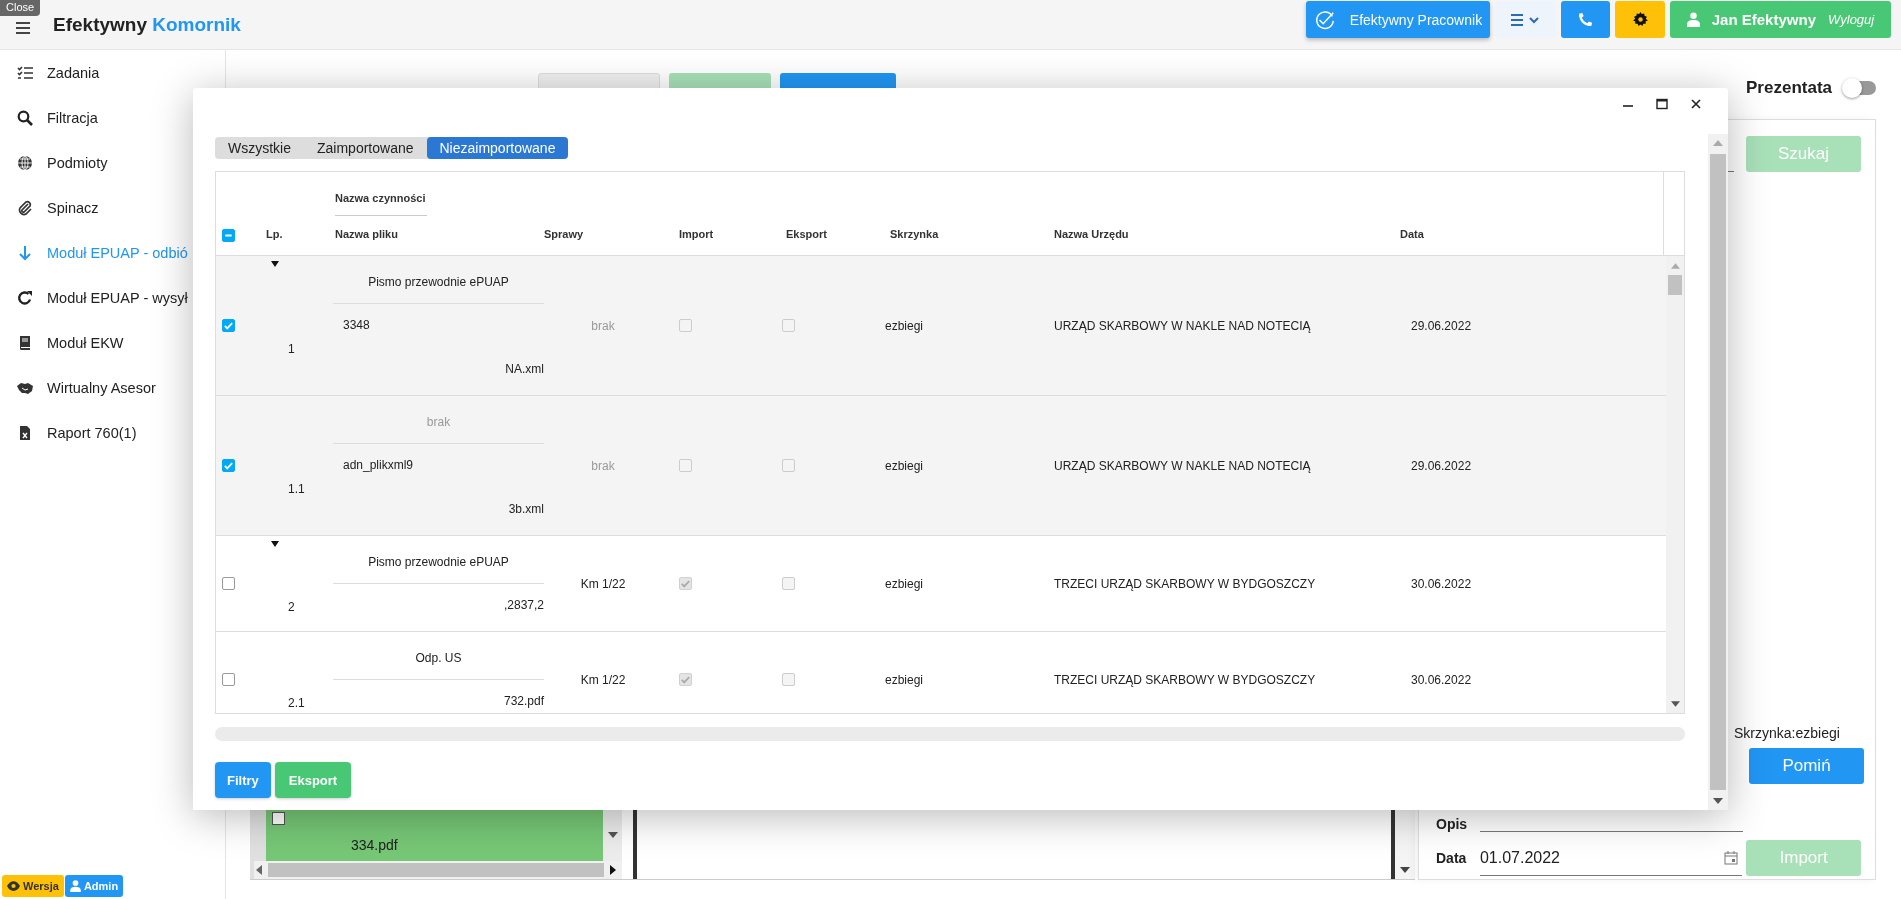 The width and height of the screenshot is (1901, 899). I want to click on horizontal-scrollbar, so click(438, 870).